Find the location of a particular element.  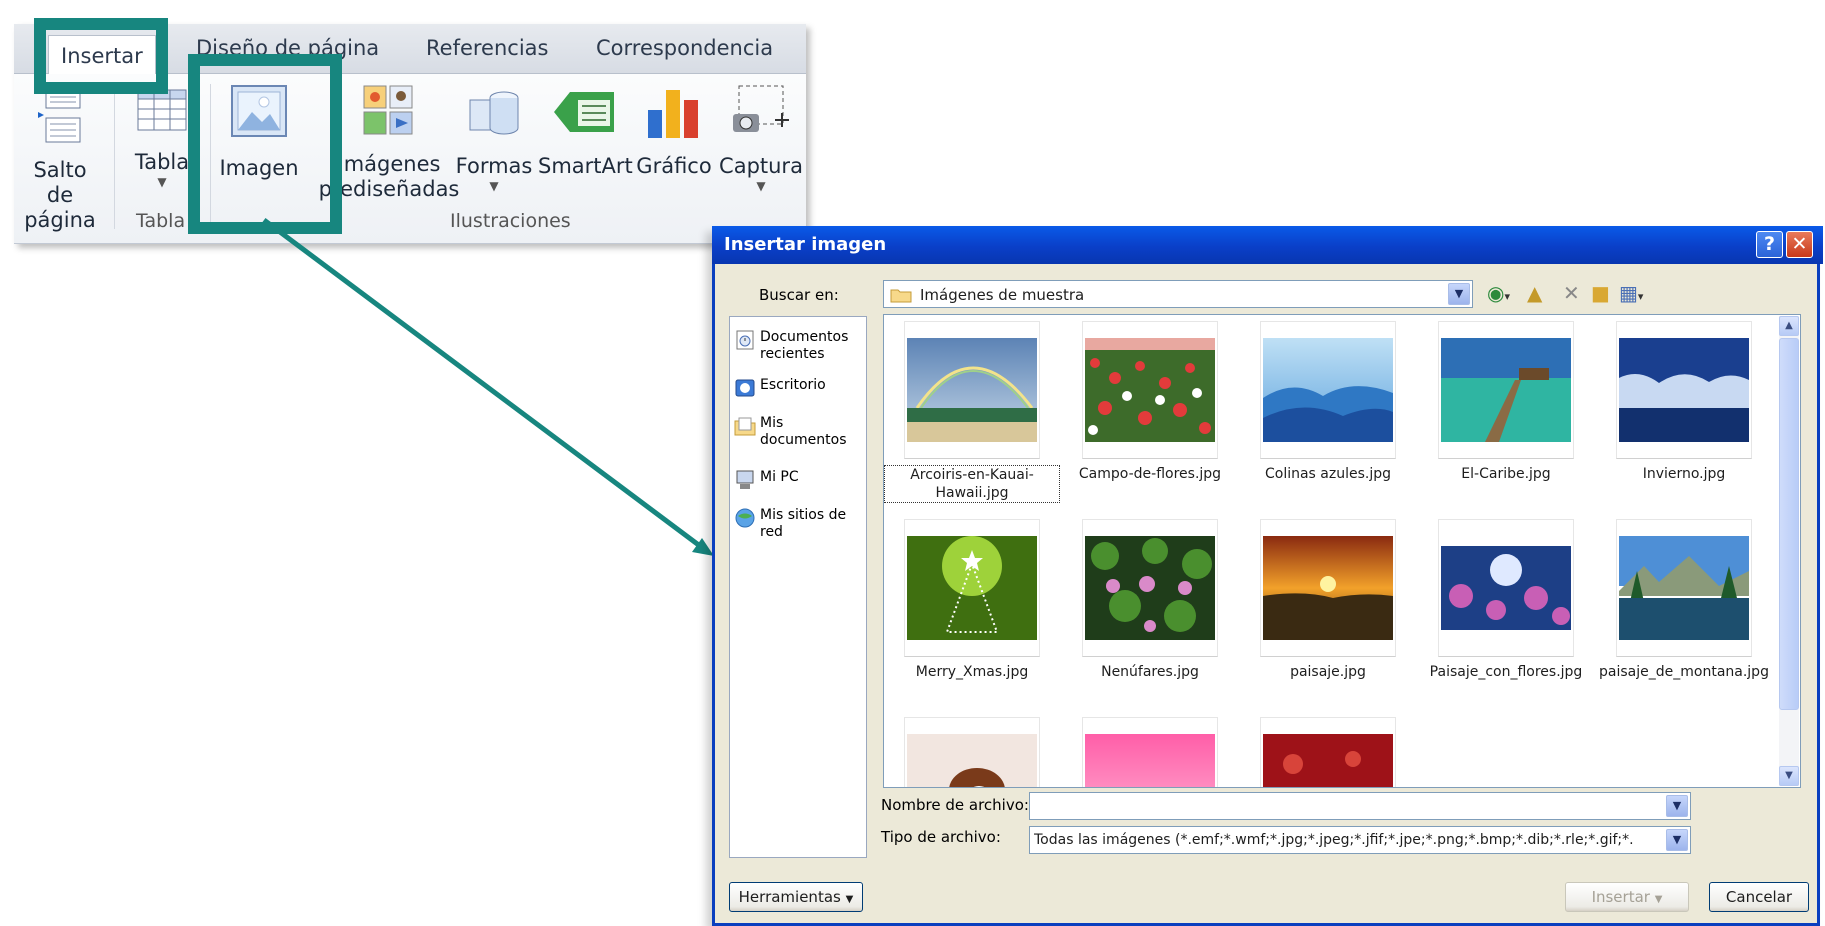

red-ornaments-thumbnail is located at coordinates (1328, 760).